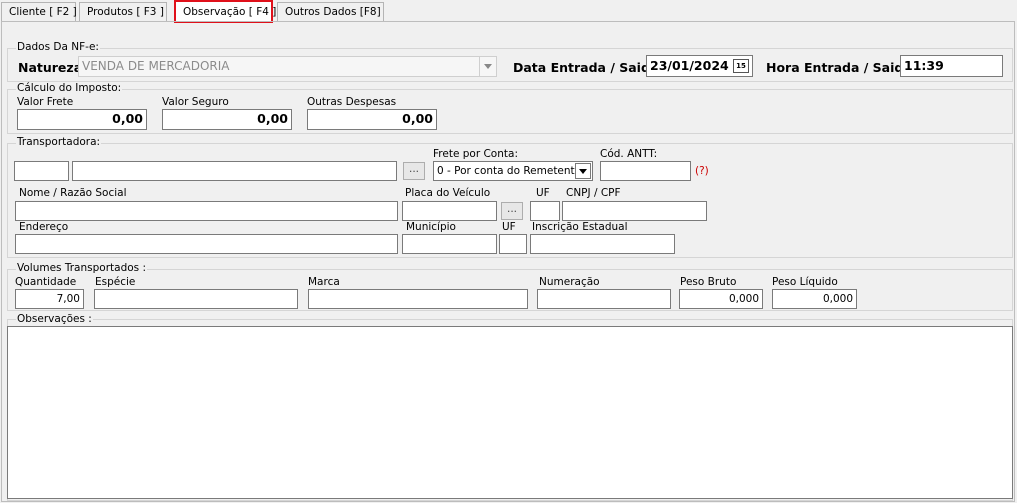 This screenshot has height=503, width=1017. I want to click on observacoes-label: Observações :, so click(54, 319).